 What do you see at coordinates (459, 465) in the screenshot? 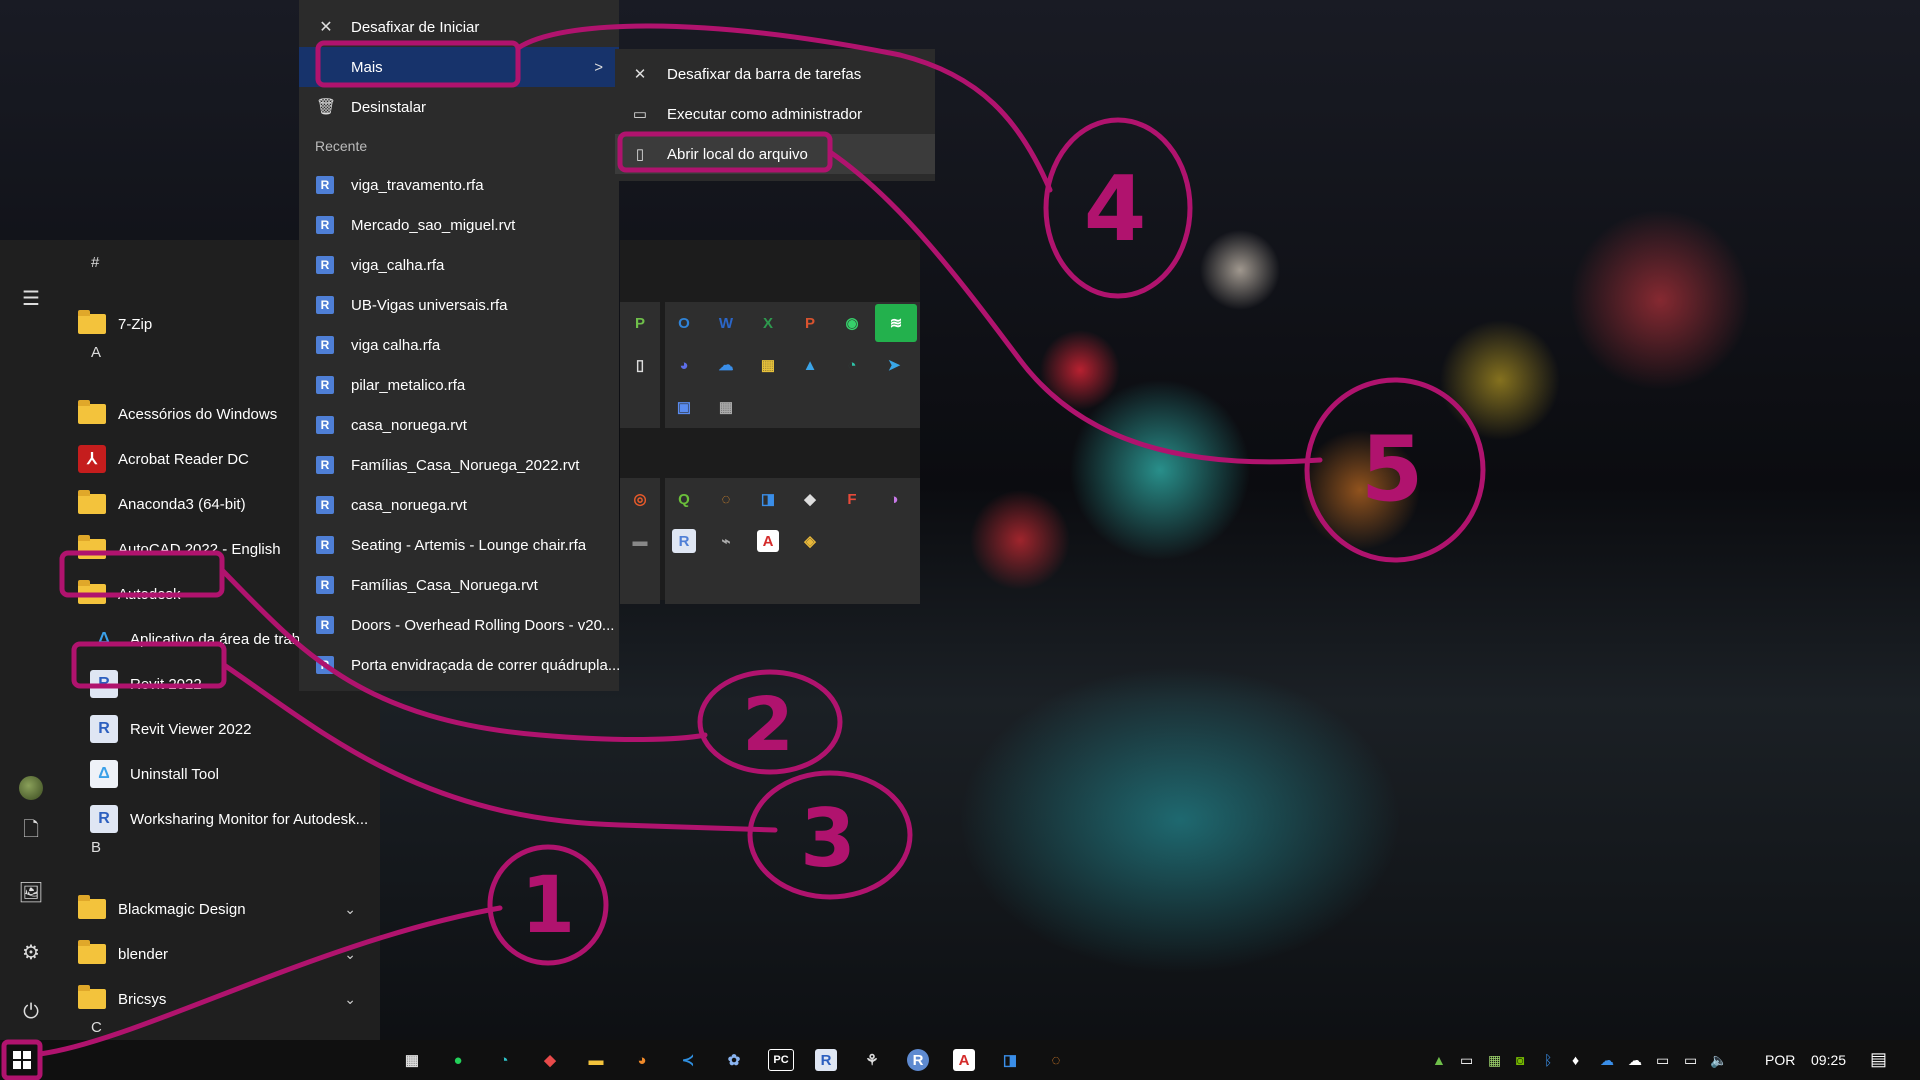
I see `recent-item: R Famílias_Casa_Noruega_2022.rvt` at bounding box center [459, 465].